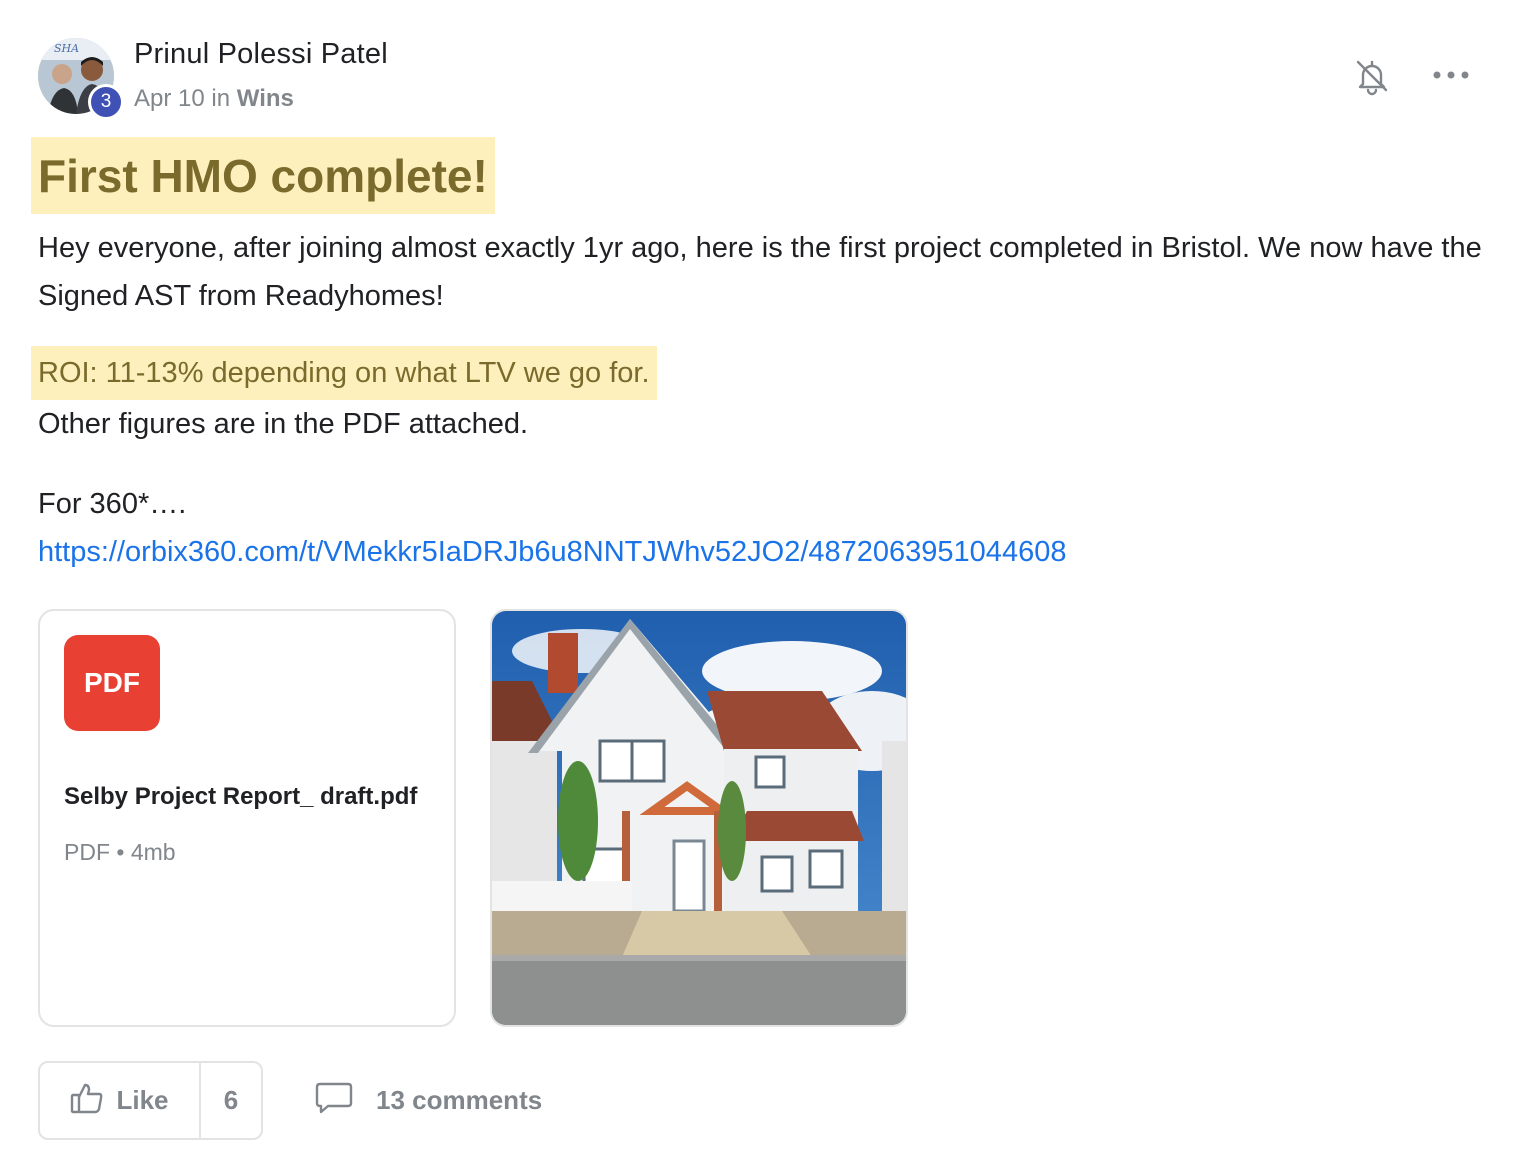  What do you see at coordinates (263, 175) in the screenshot?
I see `post-title: First HMO complete!` at bounding box center [263, 175].